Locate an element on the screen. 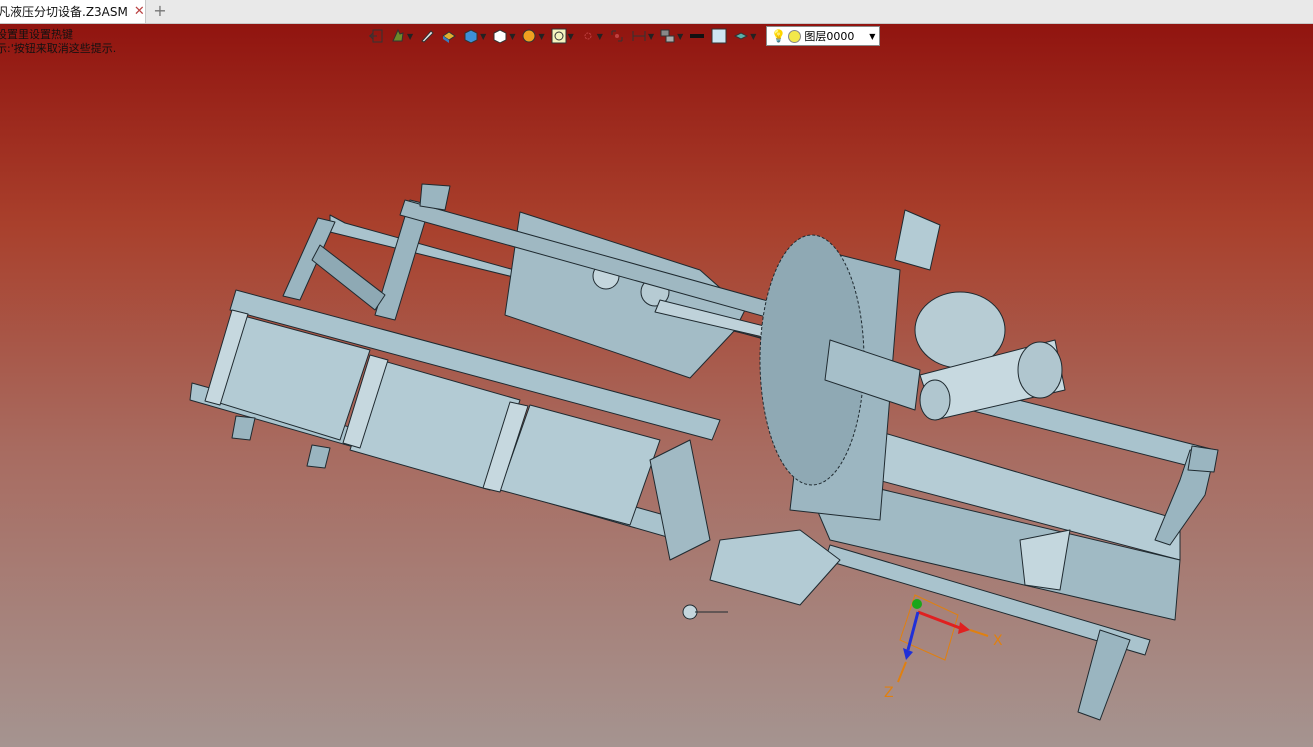  render-button: ▼ is located at coordinates (533, 36).